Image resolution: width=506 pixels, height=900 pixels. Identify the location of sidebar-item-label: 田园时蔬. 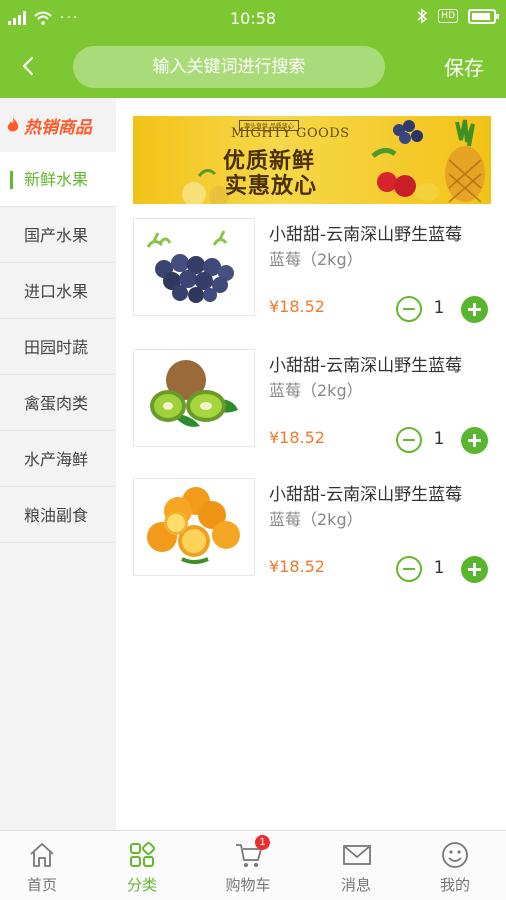
(56, 347).